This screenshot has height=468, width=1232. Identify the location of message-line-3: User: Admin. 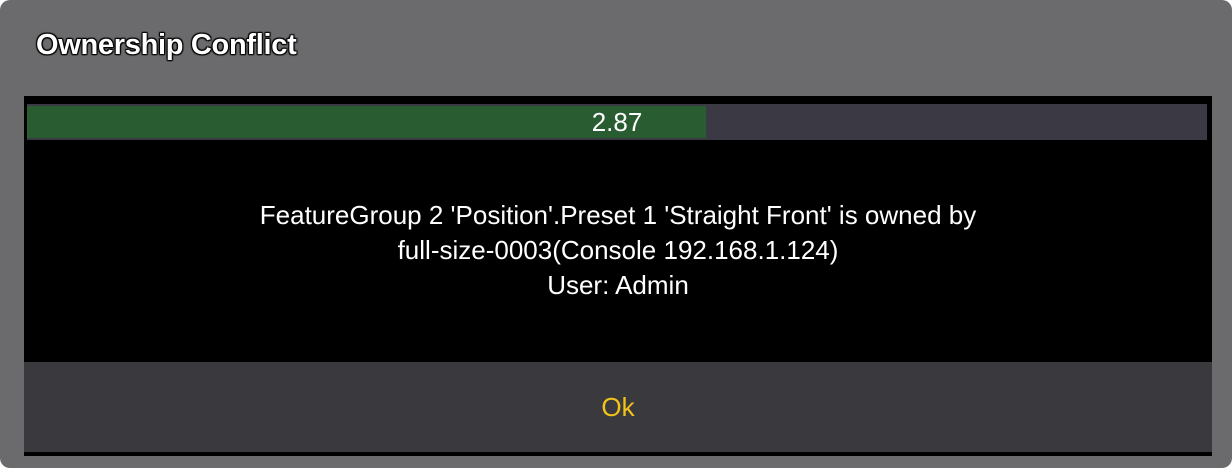
(618, 285).